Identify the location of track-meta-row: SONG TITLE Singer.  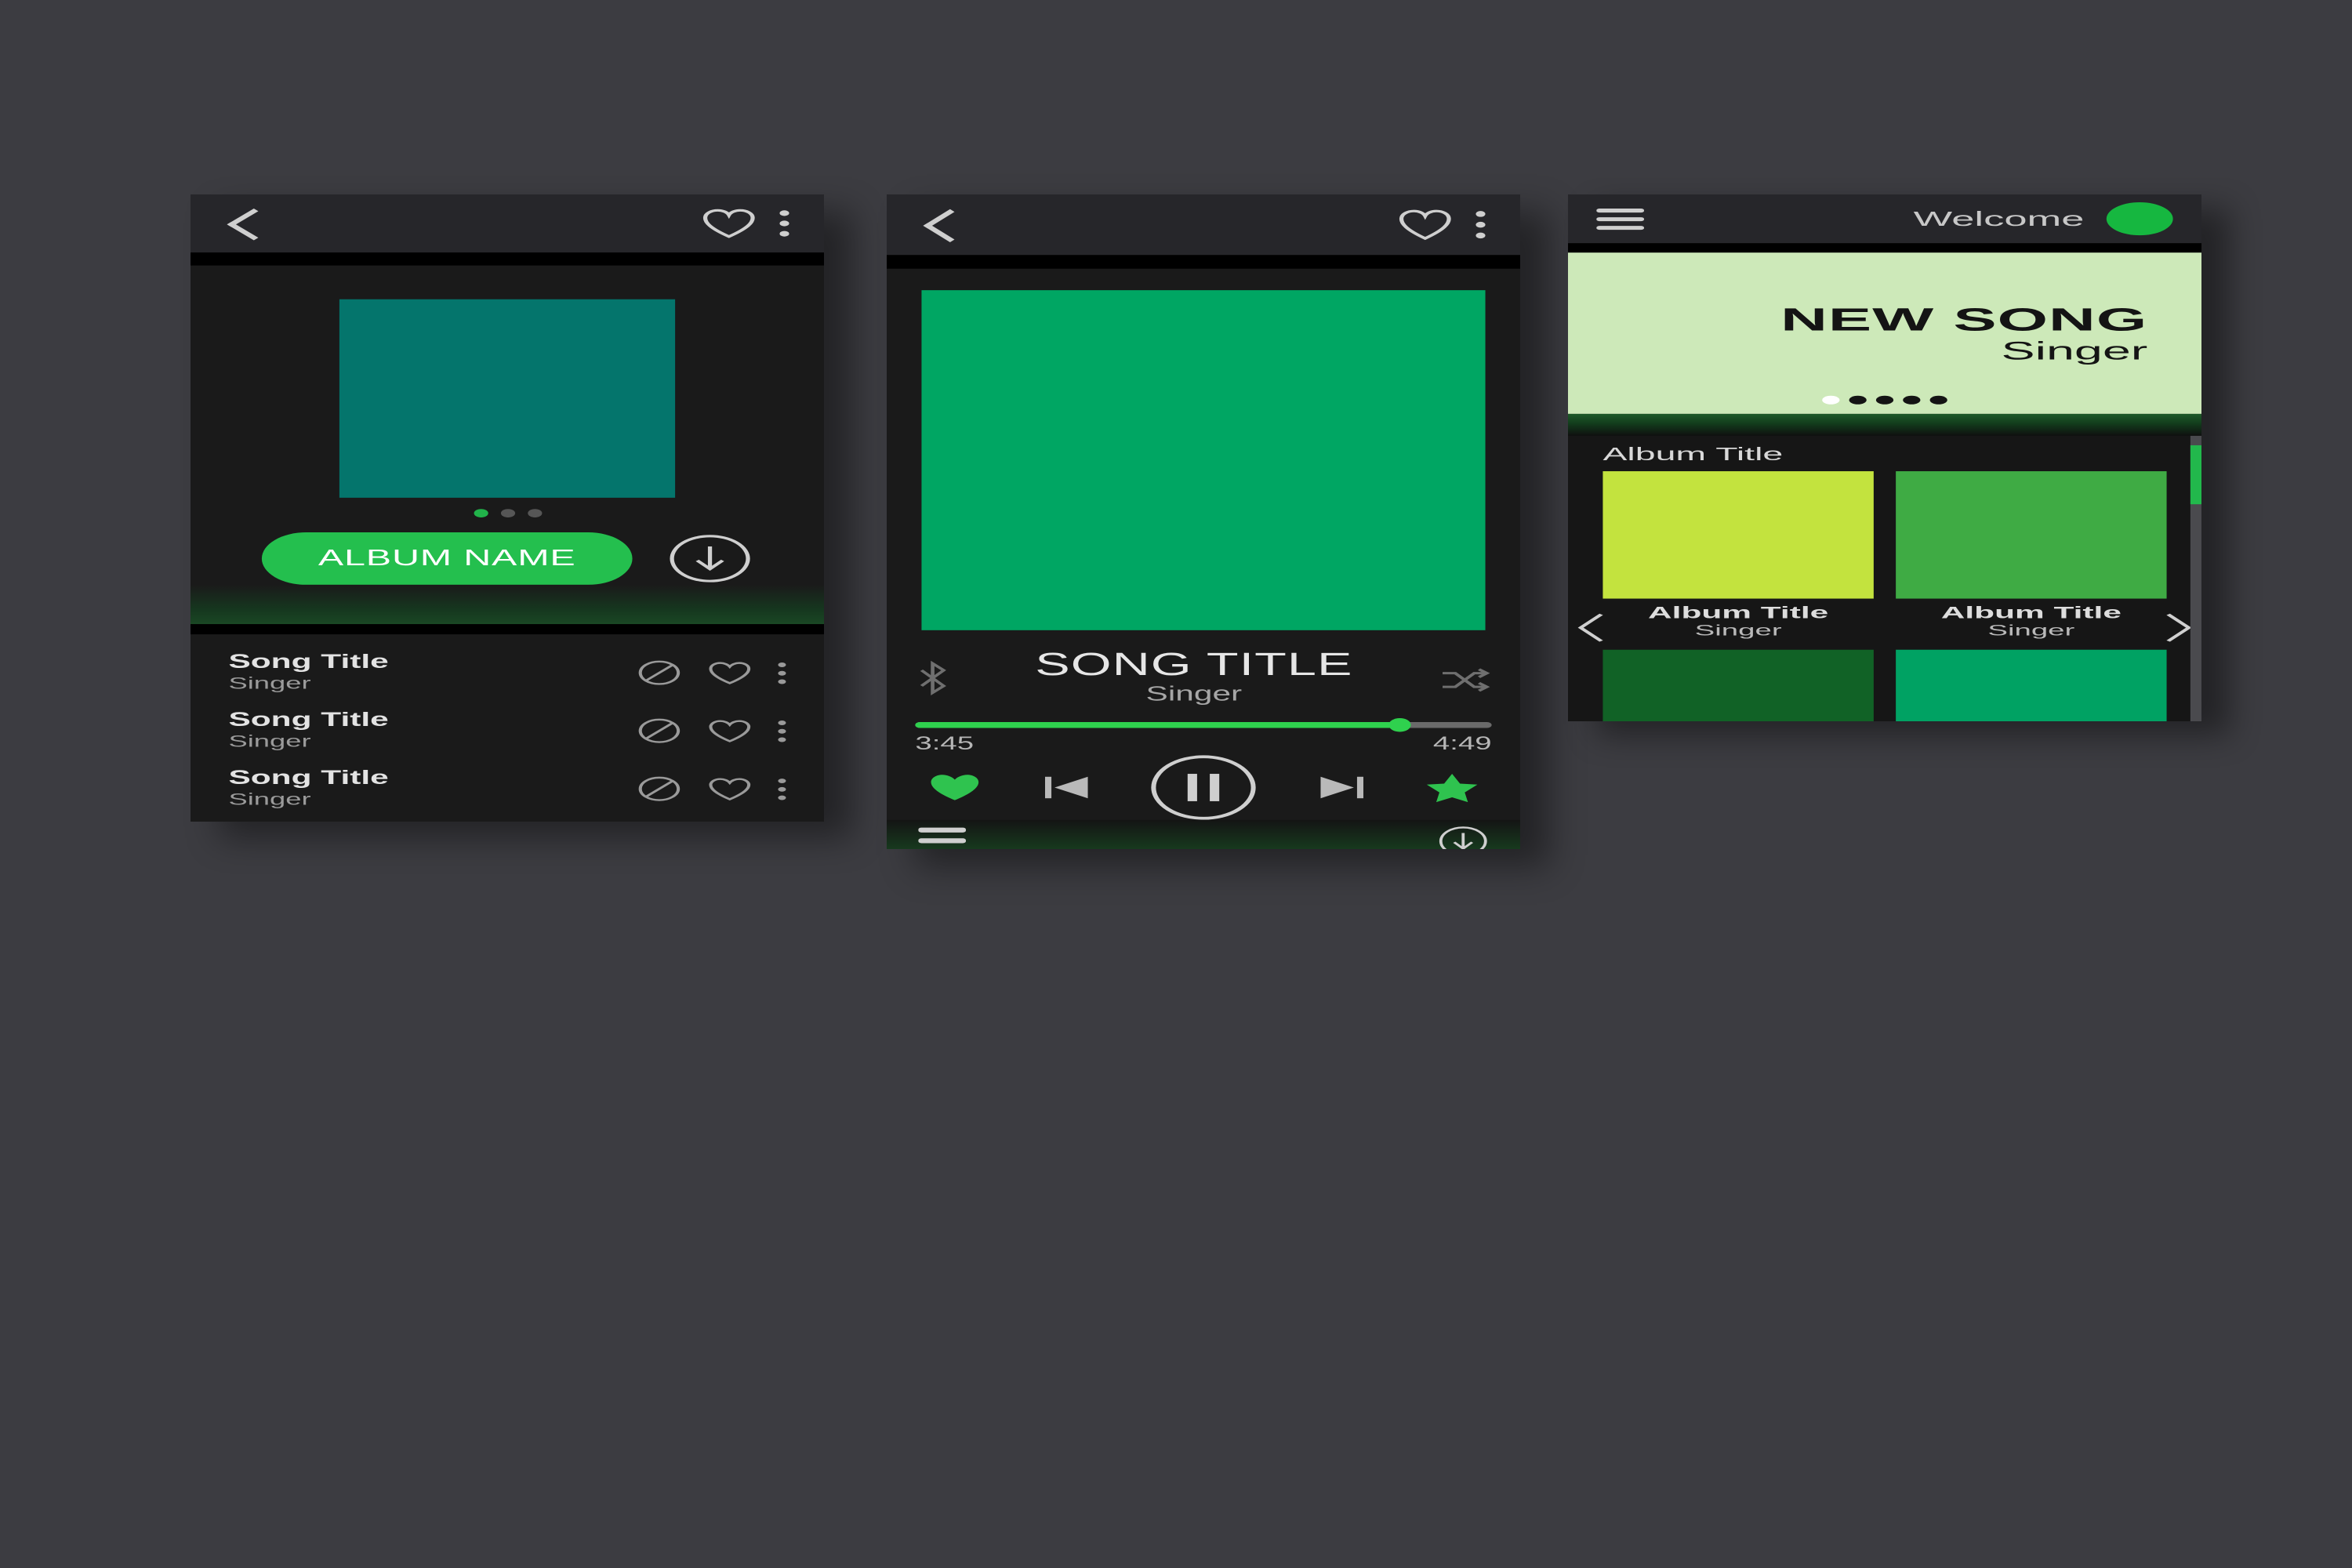
(1203, 668).